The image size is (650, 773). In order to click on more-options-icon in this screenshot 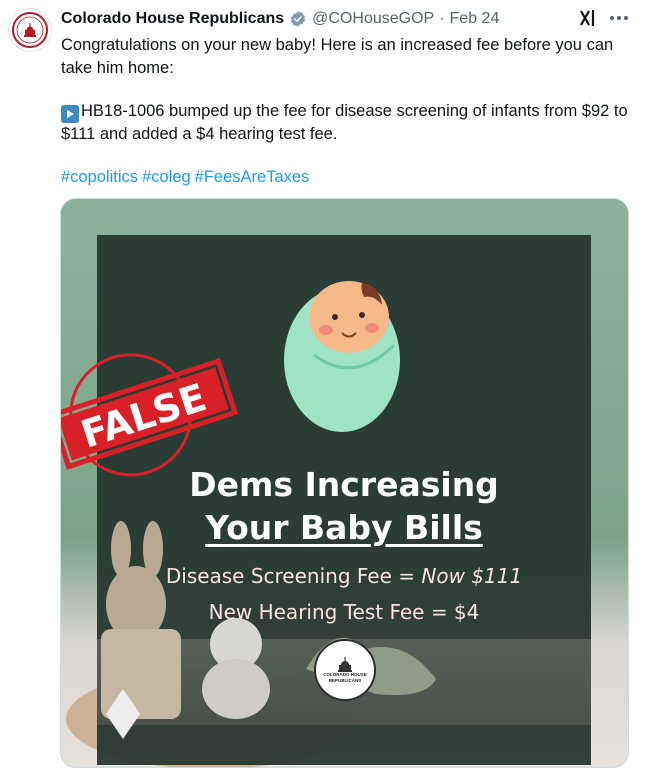, I will do `click(619, 18)`.